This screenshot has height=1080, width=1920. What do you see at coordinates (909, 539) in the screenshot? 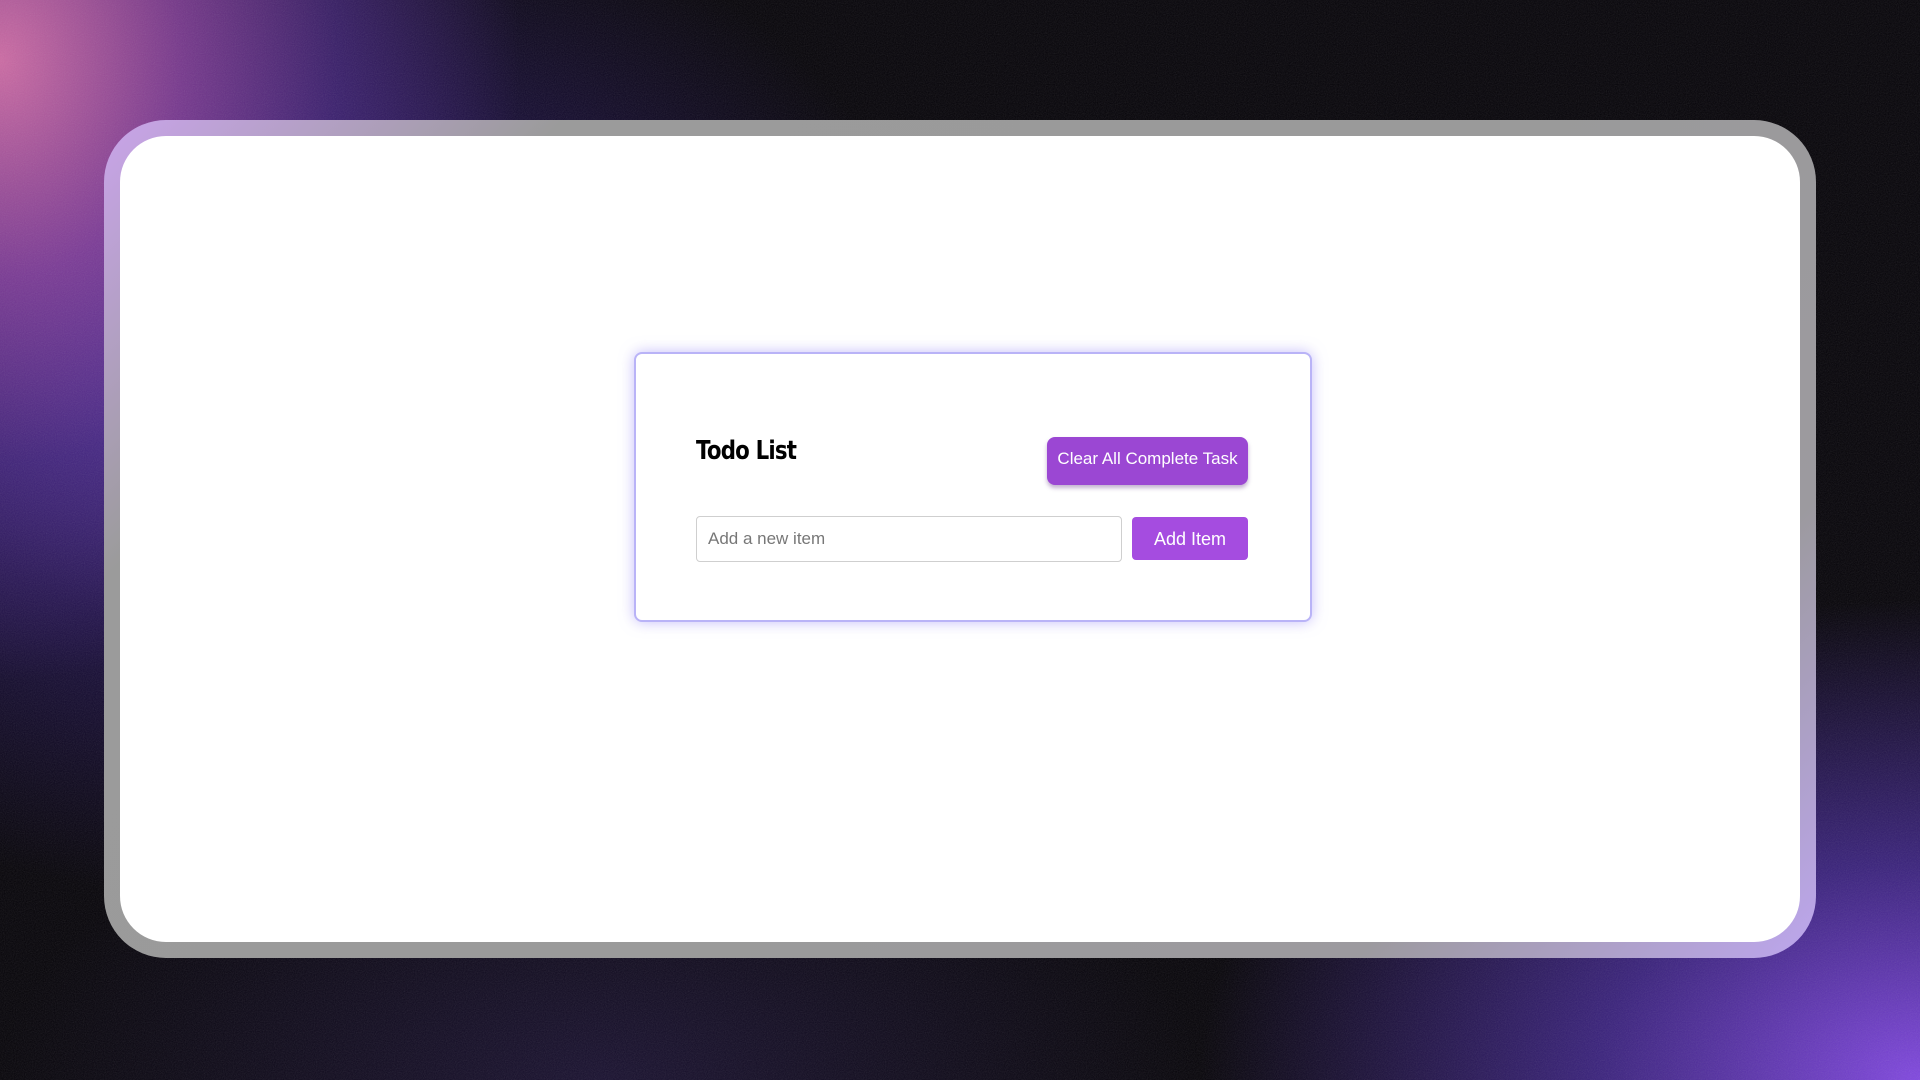
I see `new-item-input` at bounding box center [909, 539].